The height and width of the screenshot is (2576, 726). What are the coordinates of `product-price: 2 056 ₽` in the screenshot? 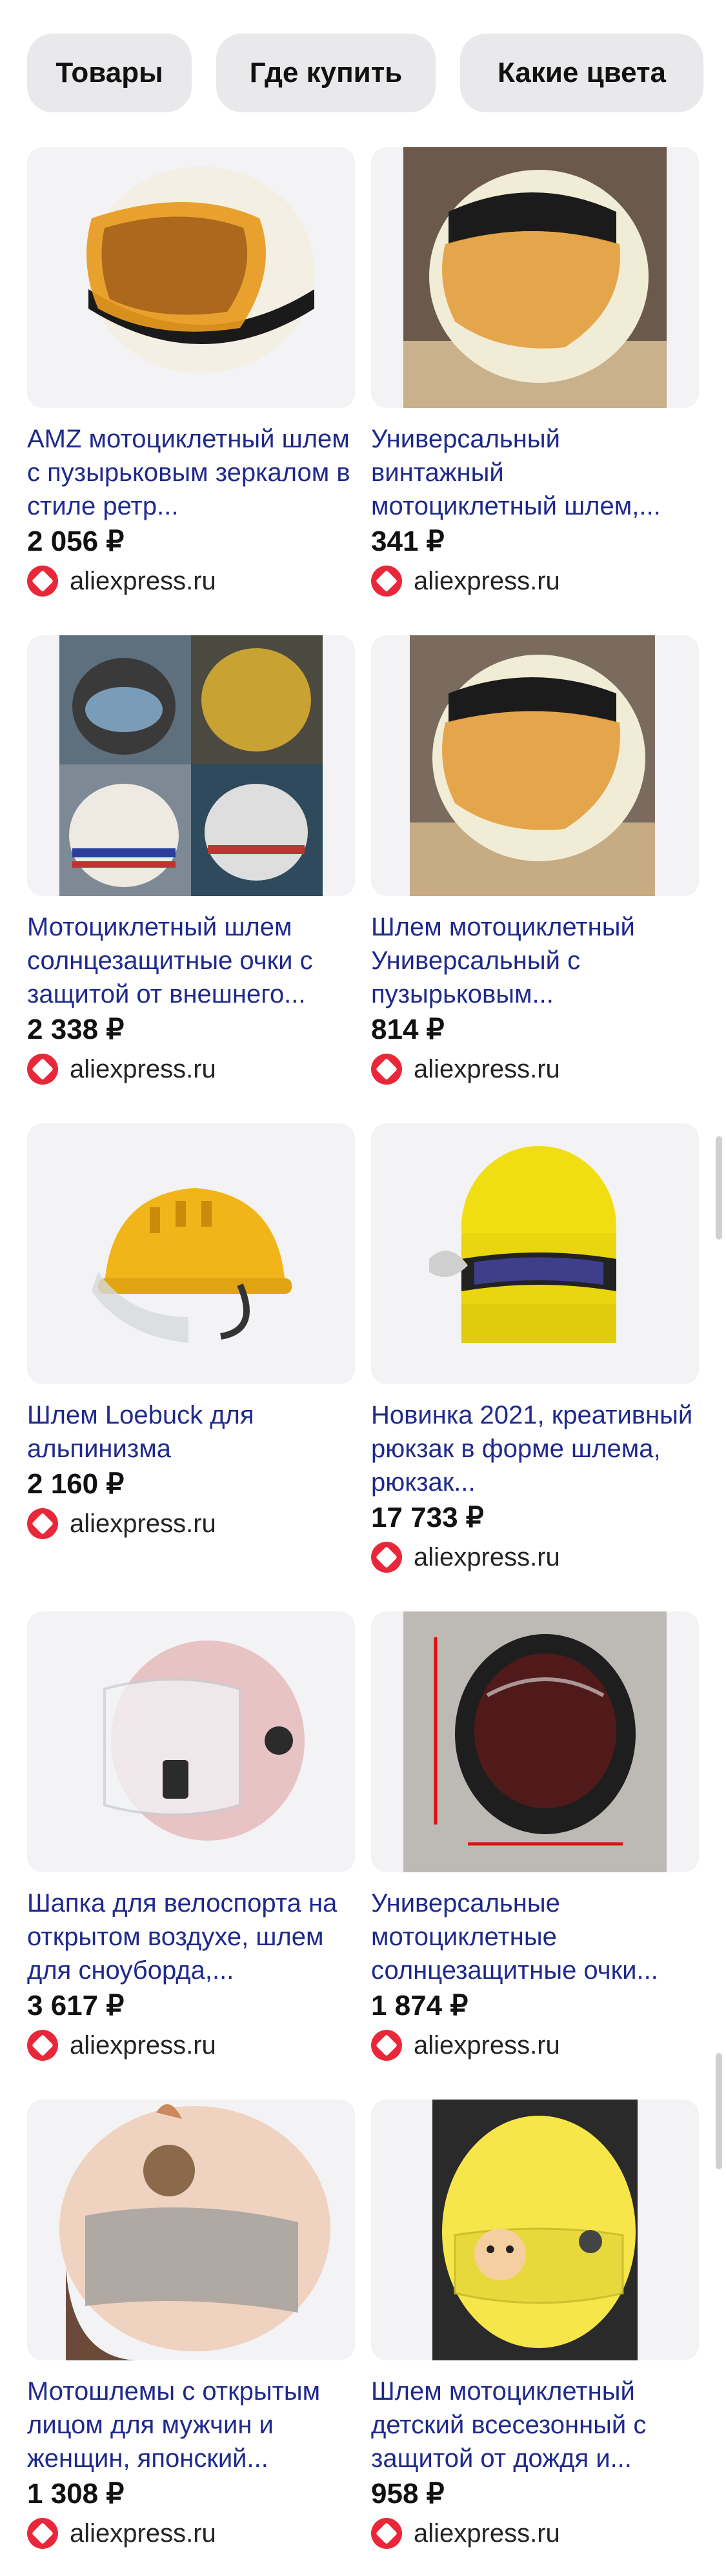 It's located at (76, 542).